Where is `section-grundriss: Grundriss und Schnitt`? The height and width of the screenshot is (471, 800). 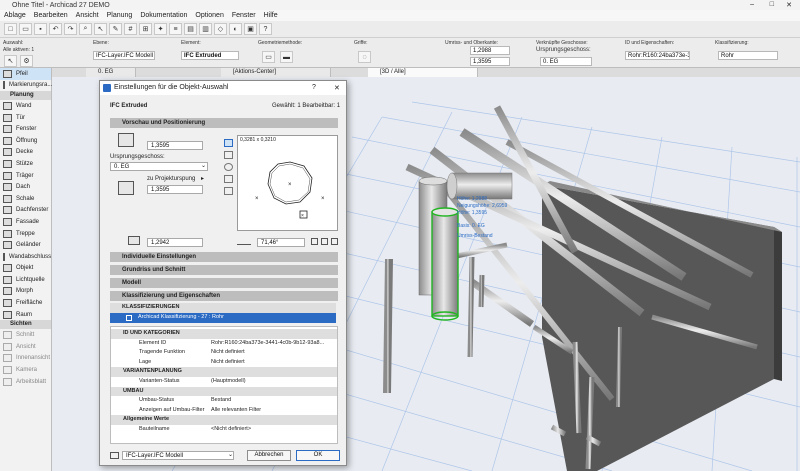
section-grundriss: Grundriss und Schnitt is located at coordinates (224, 270).